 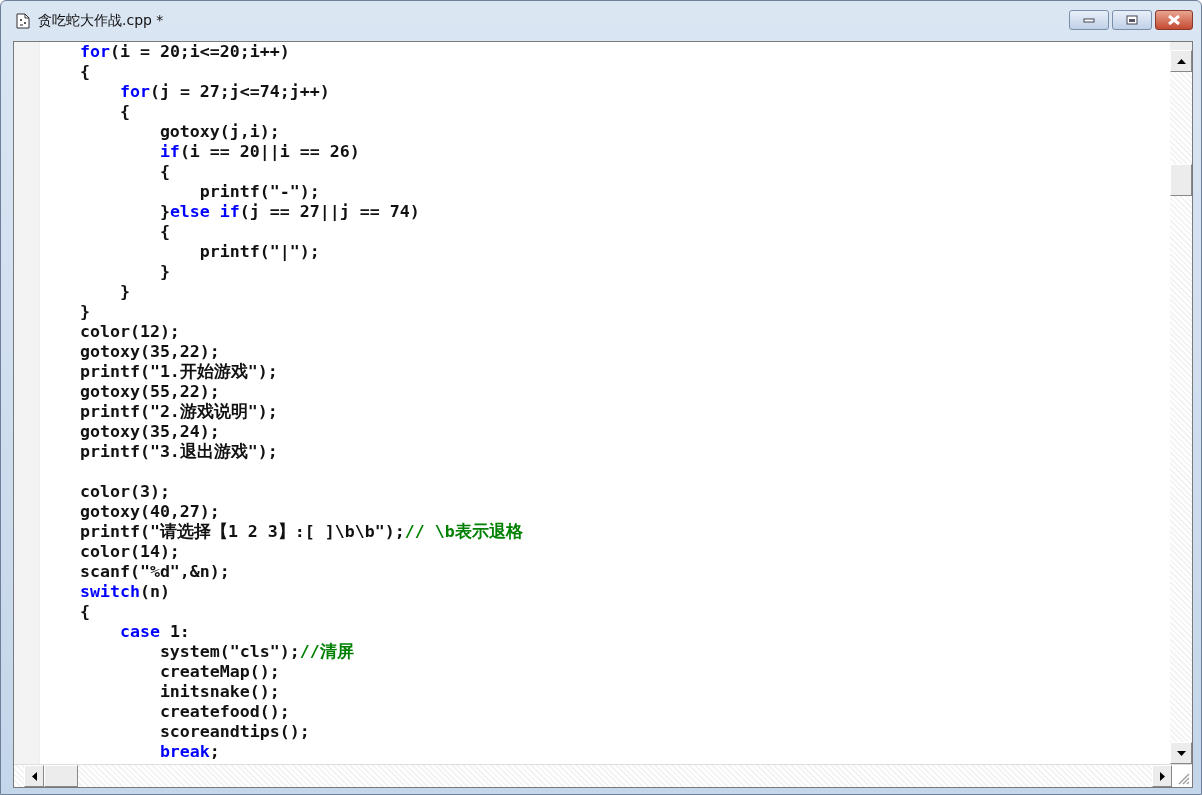 What do you see at coordinates (593, 776) in the screenshot?
I see `horizontal-scrollbar` at bounding box center [593, 776].